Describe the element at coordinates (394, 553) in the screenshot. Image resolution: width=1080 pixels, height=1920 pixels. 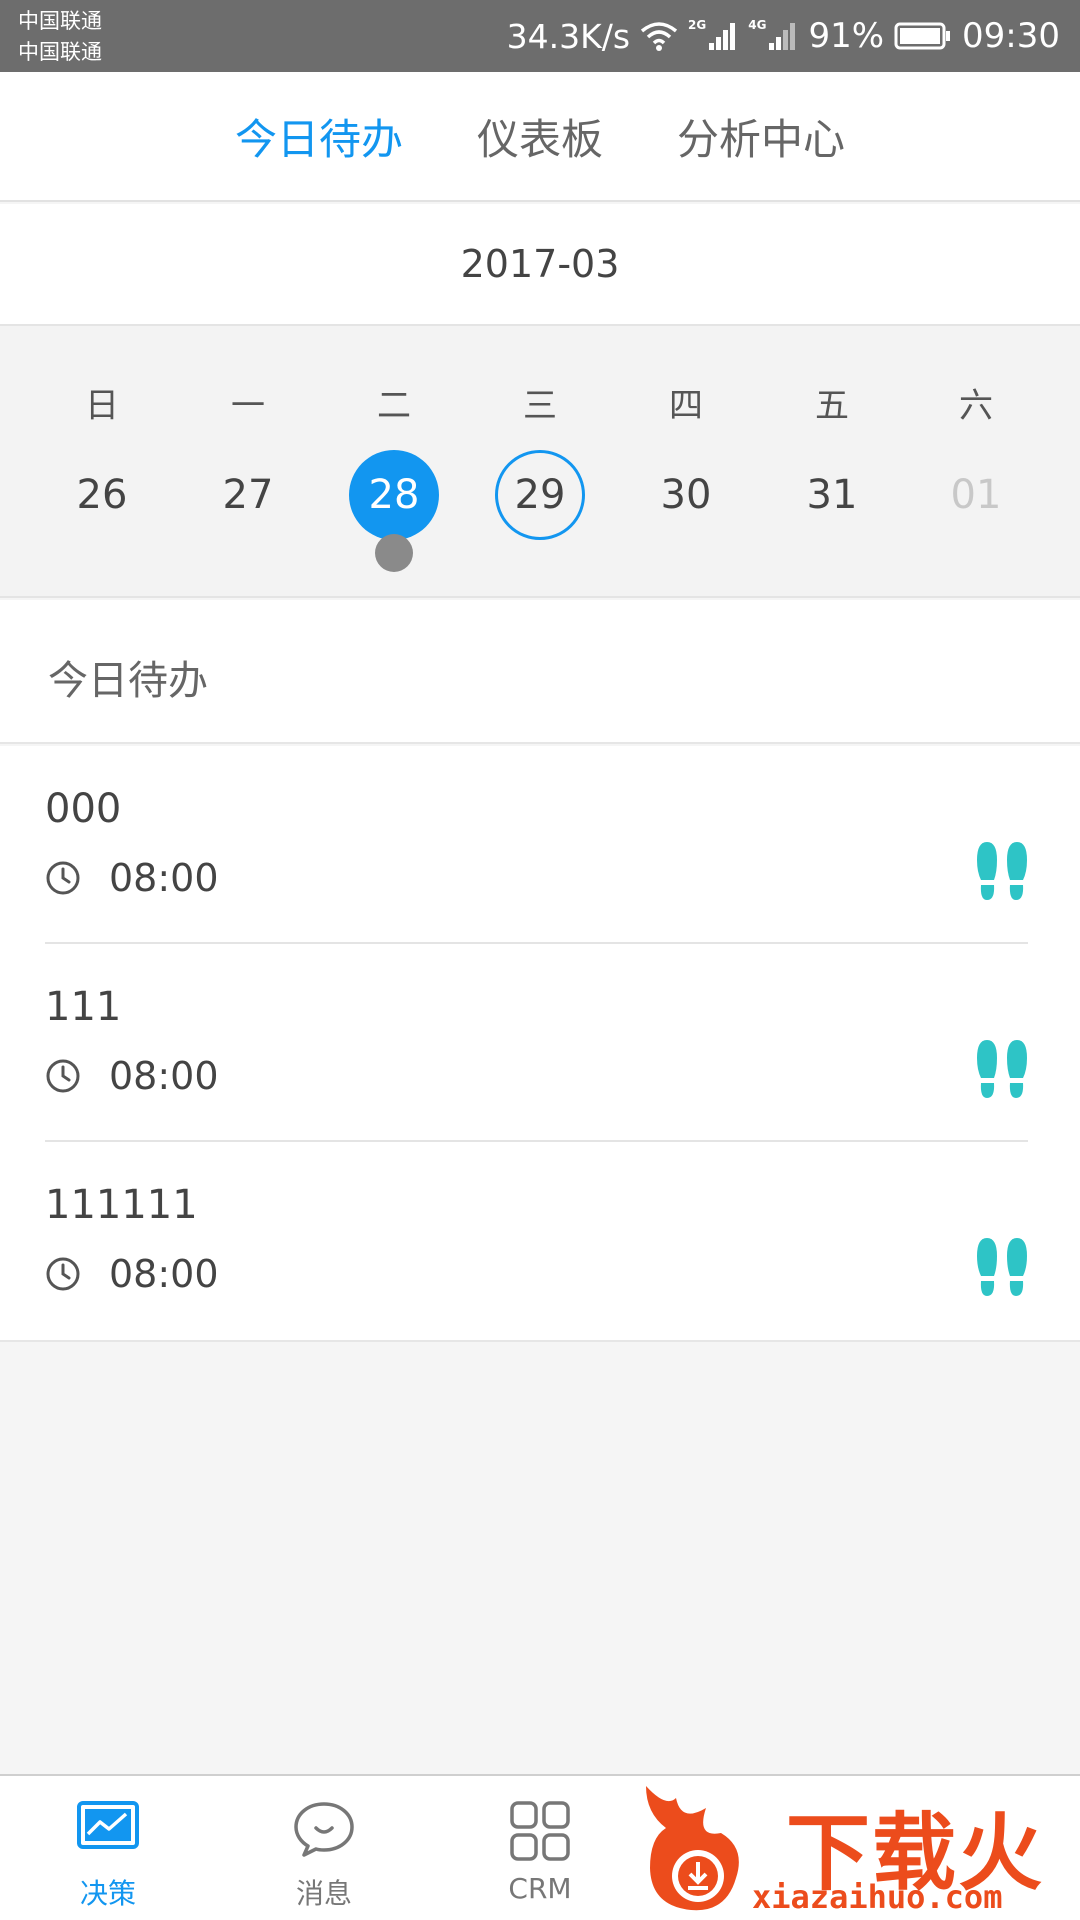
I see `event-dot-indicator` at that location.